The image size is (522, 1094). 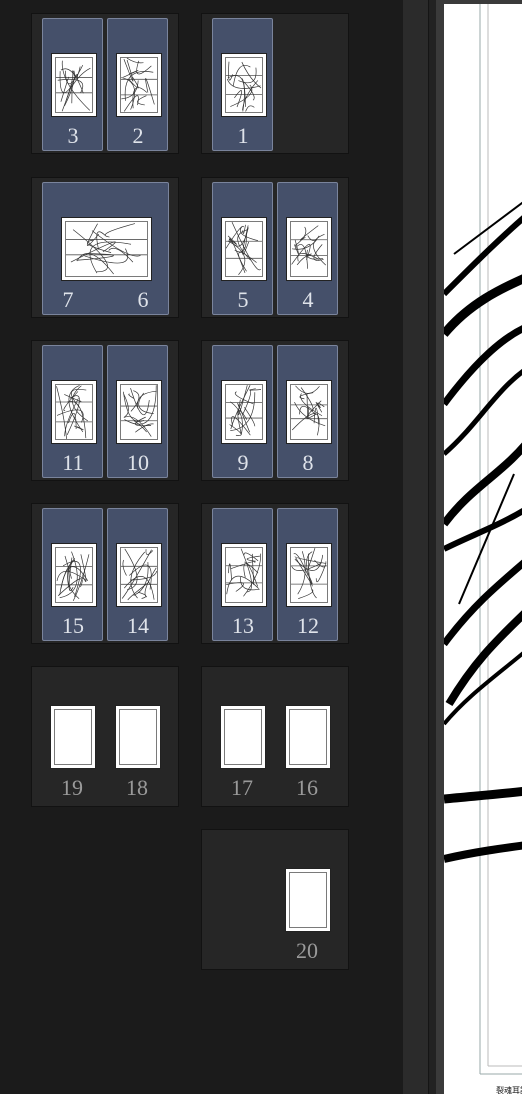 What do you see at coordinates (73, 462) in the screenshot?
I see `page-number-11: 11` at bounding box center [73, 462].